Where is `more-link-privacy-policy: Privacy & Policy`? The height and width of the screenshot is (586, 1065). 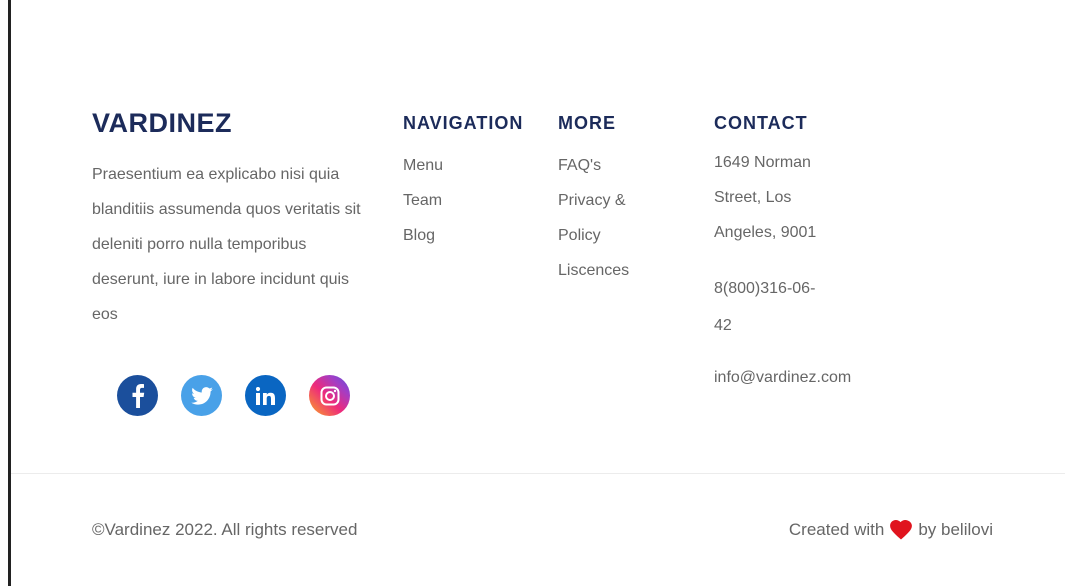 more-link-privacy-policy: Privacy & Policy is located at coordinates (613, 218).